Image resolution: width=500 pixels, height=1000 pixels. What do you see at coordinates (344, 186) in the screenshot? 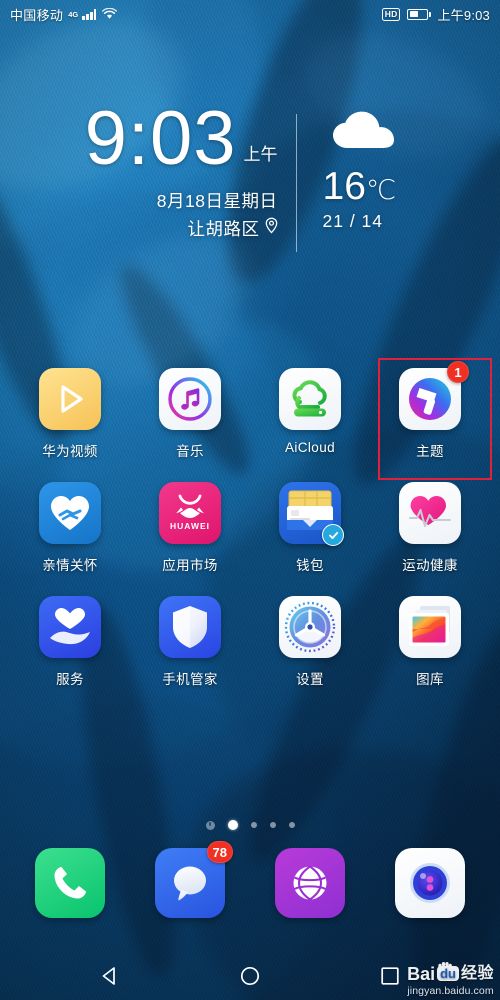
I see `weather-temperature: 16` at bounding box center [344, 186].